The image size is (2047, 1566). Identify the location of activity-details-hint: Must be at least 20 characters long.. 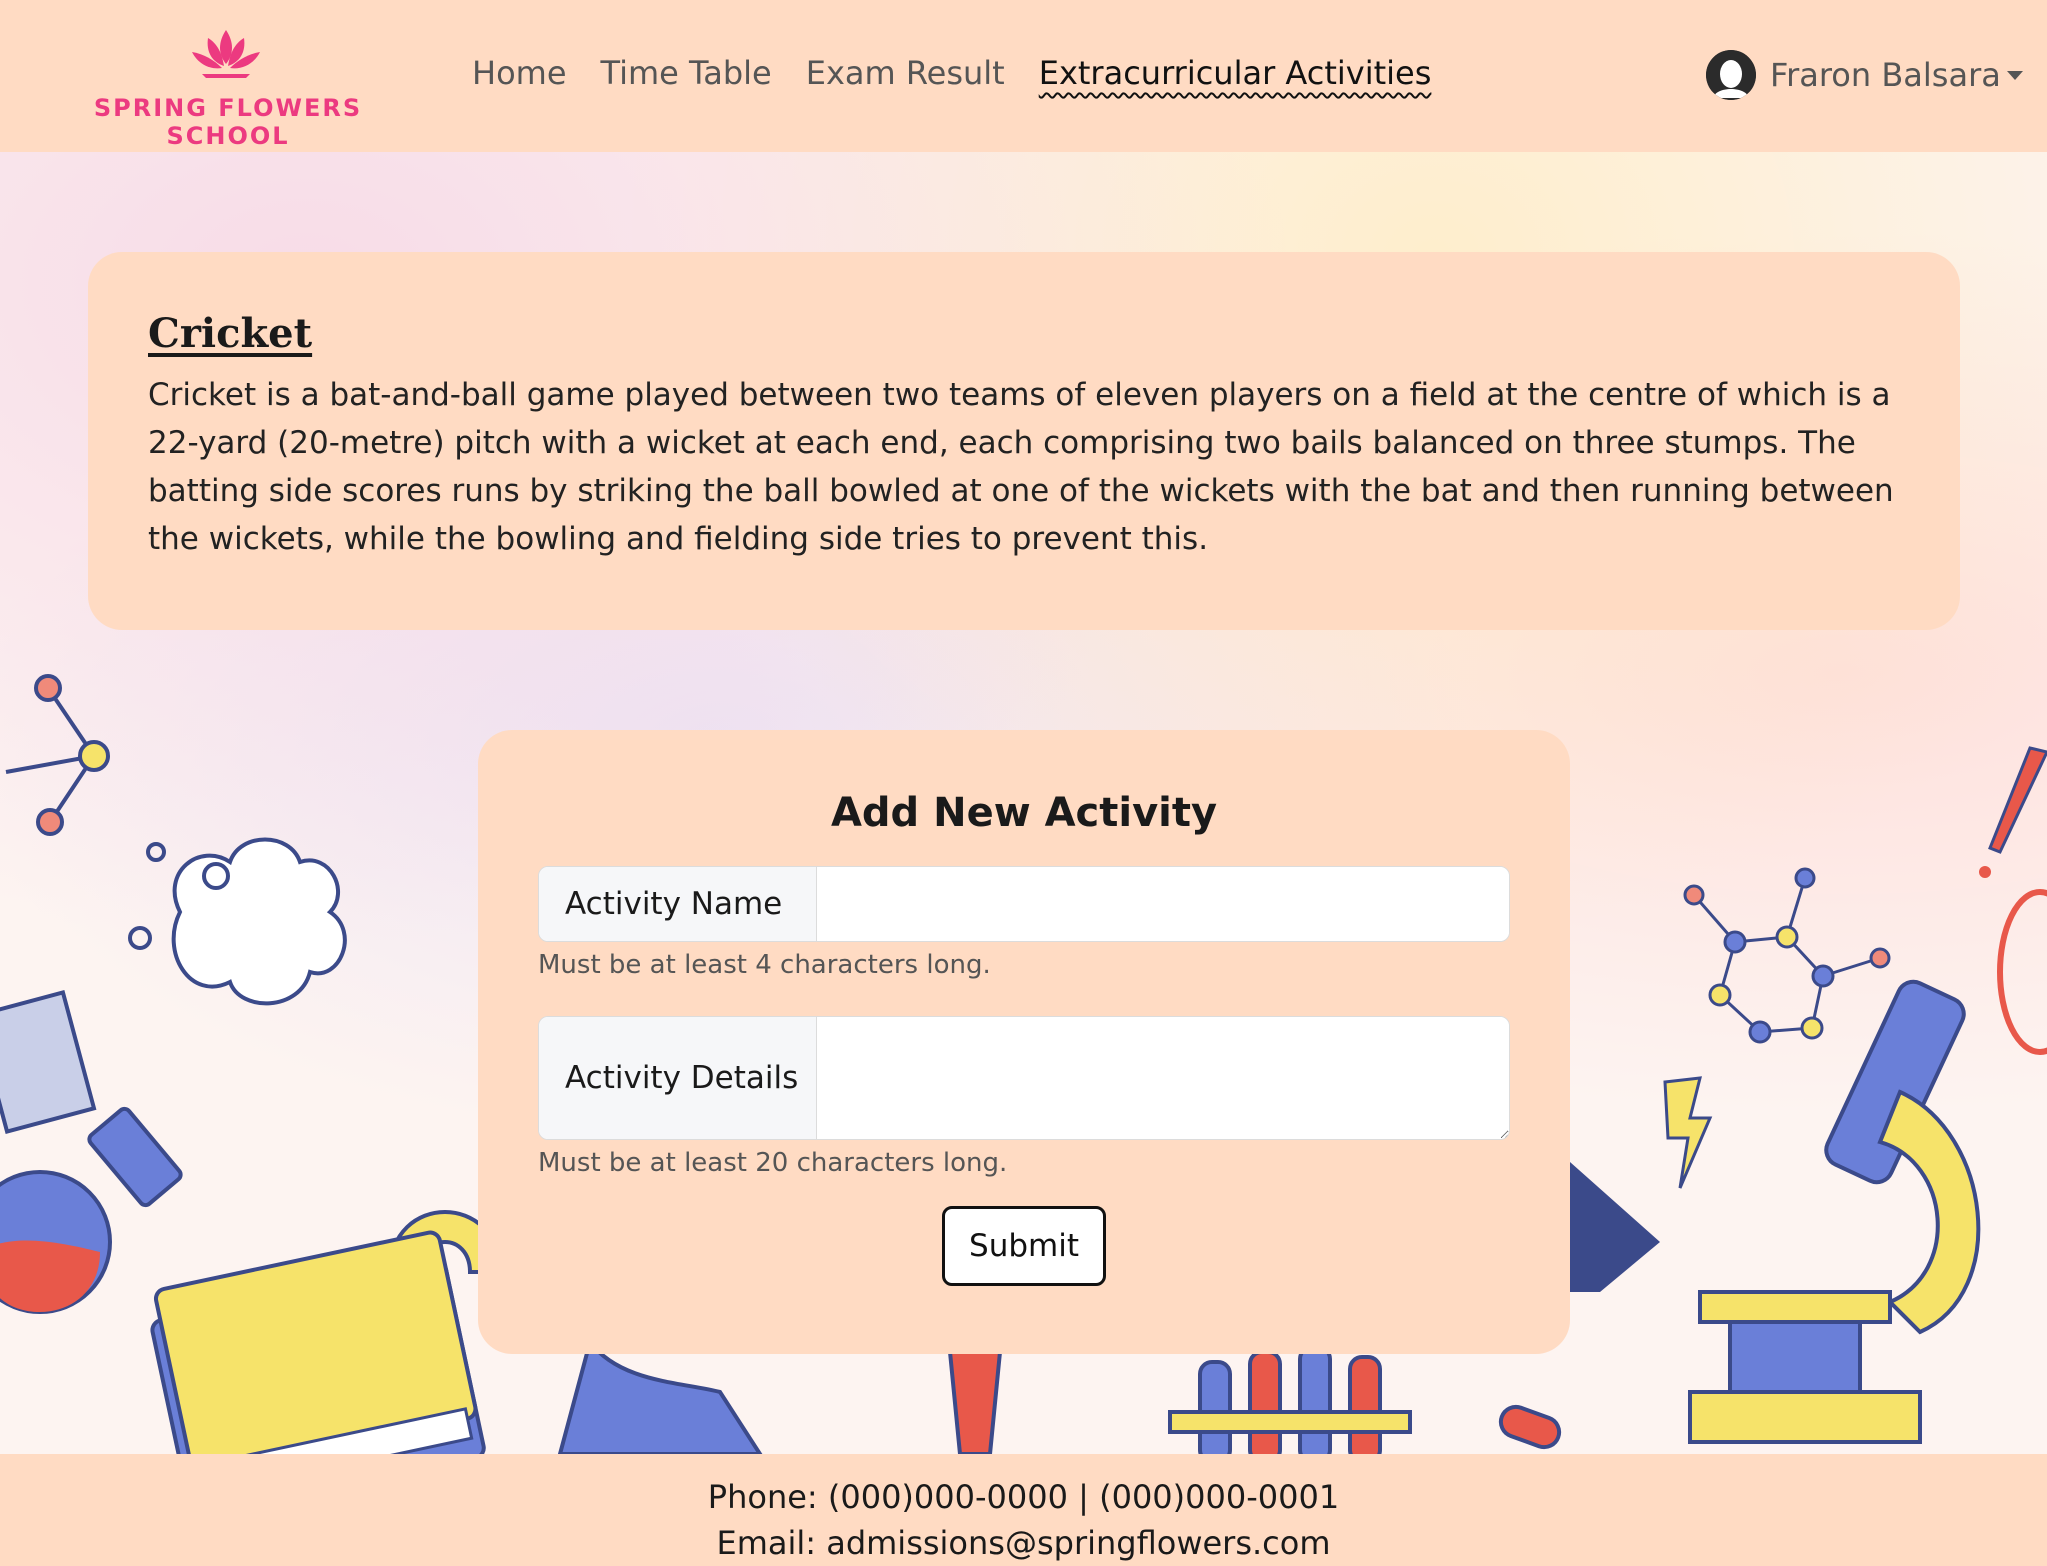
(773, 1163).